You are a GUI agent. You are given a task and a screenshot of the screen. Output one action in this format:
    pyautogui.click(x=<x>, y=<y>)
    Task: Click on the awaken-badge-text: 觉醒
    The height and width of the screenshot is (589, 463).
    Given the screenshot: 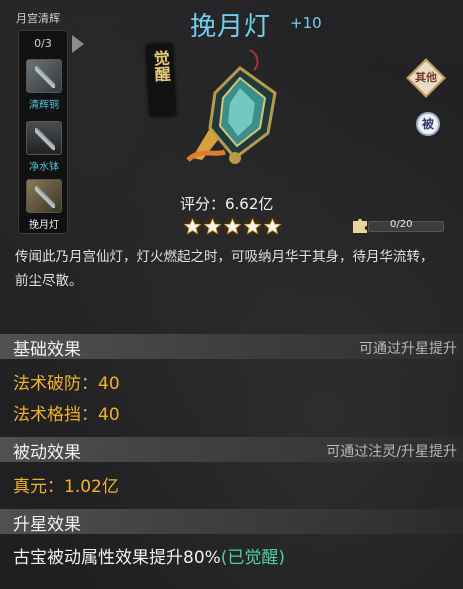 What is the action you would take?
    pyautogui.click(x=161, y=66)
    